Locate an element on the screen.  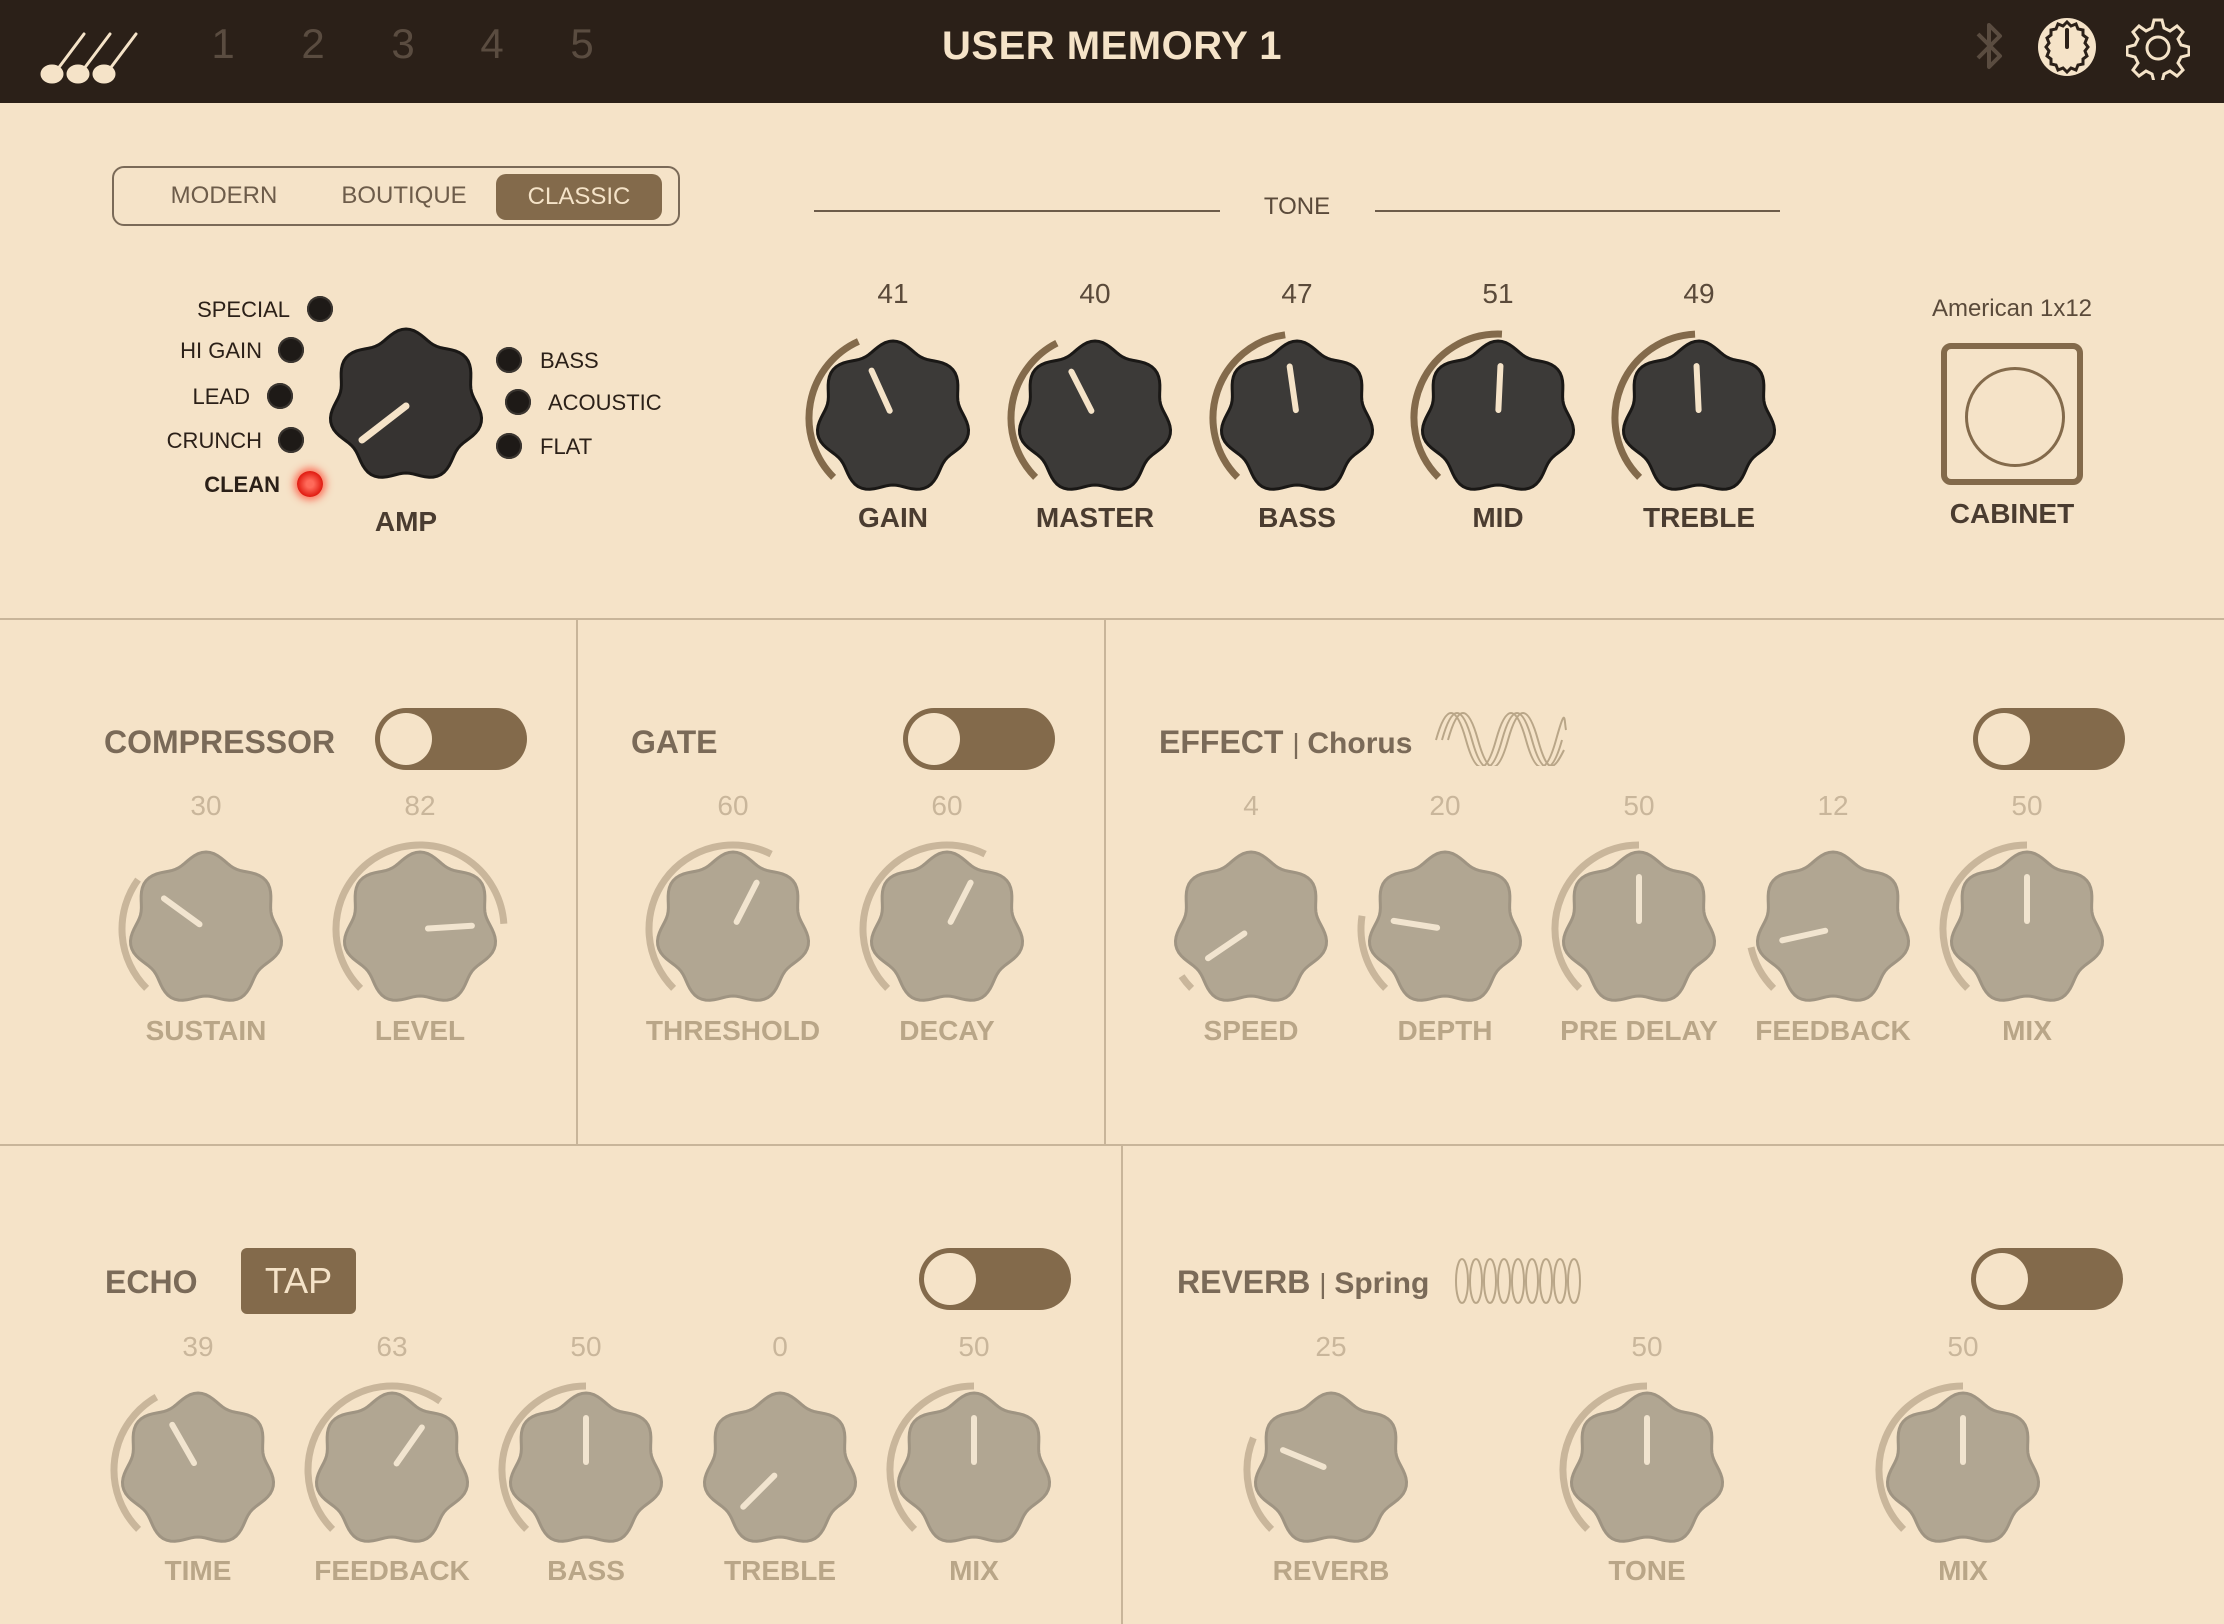
channel-led-bass is located at coordinates (509, 360).